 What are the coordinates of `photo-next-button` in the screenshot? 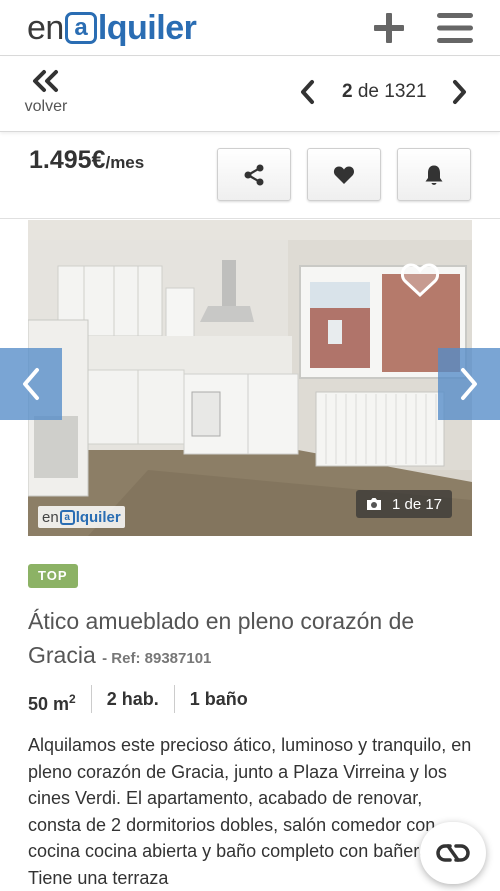 It's located at (469, 384).